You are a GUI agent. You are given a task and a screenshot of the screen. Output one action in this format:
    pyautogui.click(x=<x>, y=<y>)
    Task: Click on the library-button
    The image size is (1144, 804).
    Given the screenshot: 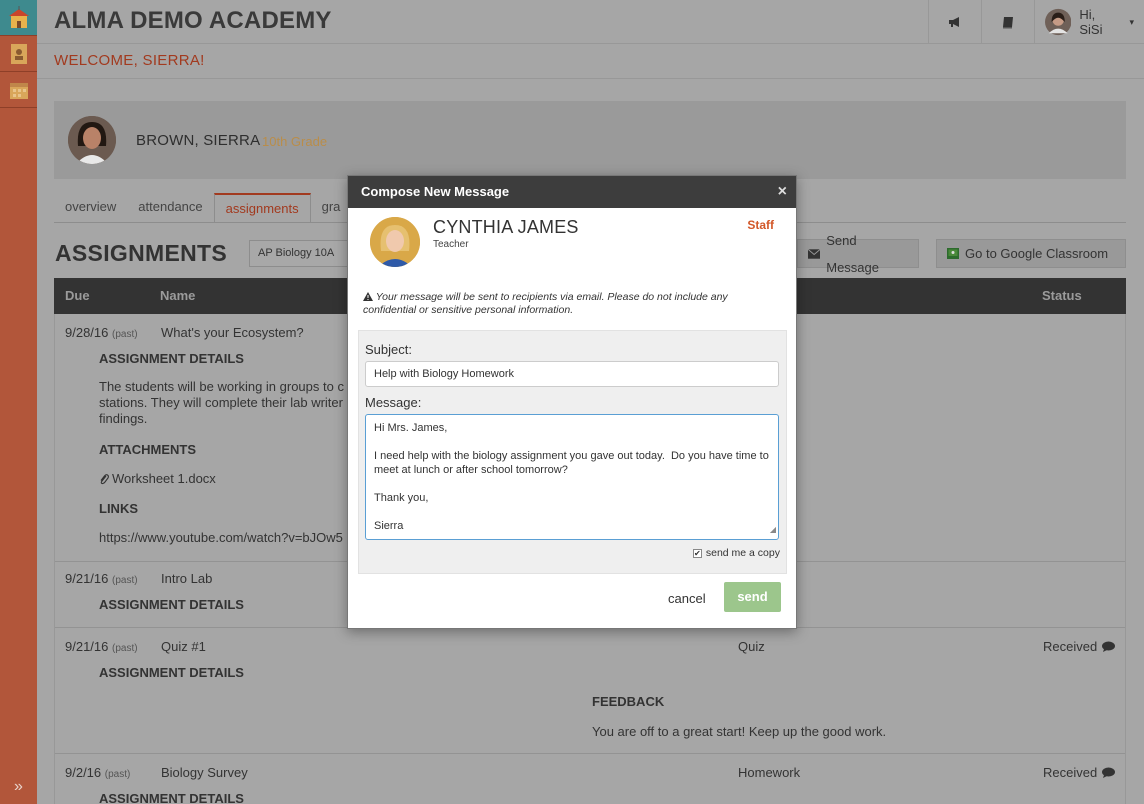 What is the action you would take?
    pyautogui.click(x=1007, y=22)
    